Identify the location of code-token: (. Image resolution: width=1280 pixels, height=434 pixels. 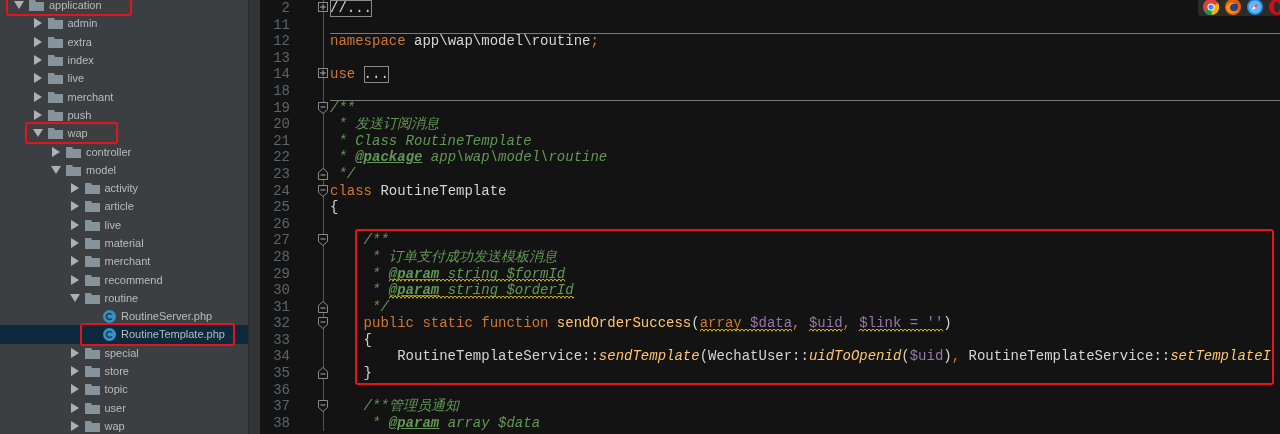
(695, 323).